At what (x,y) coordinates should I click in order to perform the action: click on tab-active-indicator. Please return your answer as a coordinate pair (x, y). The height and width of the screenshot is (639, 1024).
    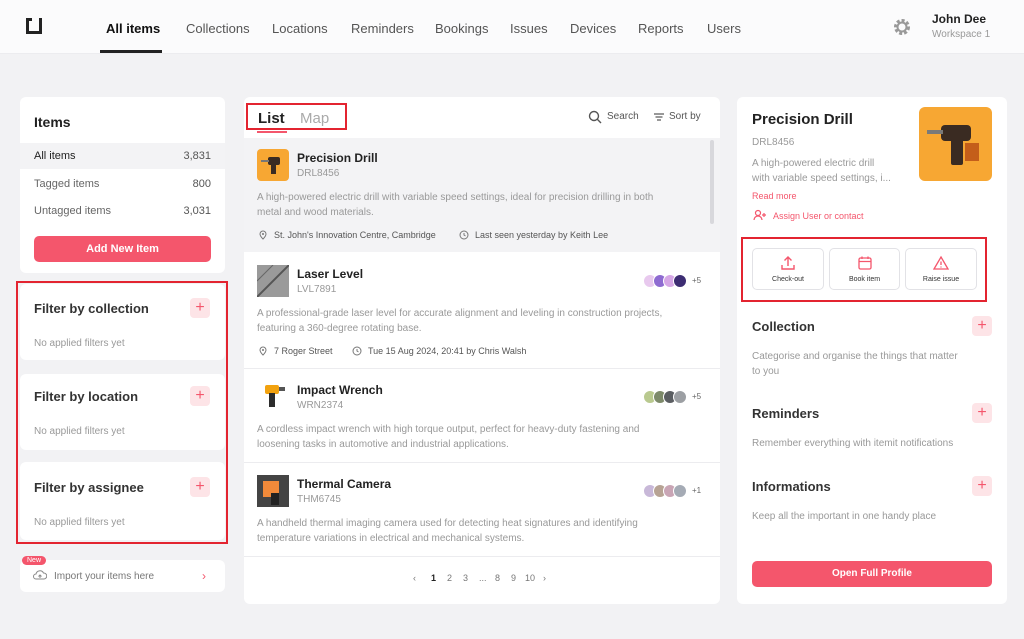
    Looking at the image, I should click on (272, 132).